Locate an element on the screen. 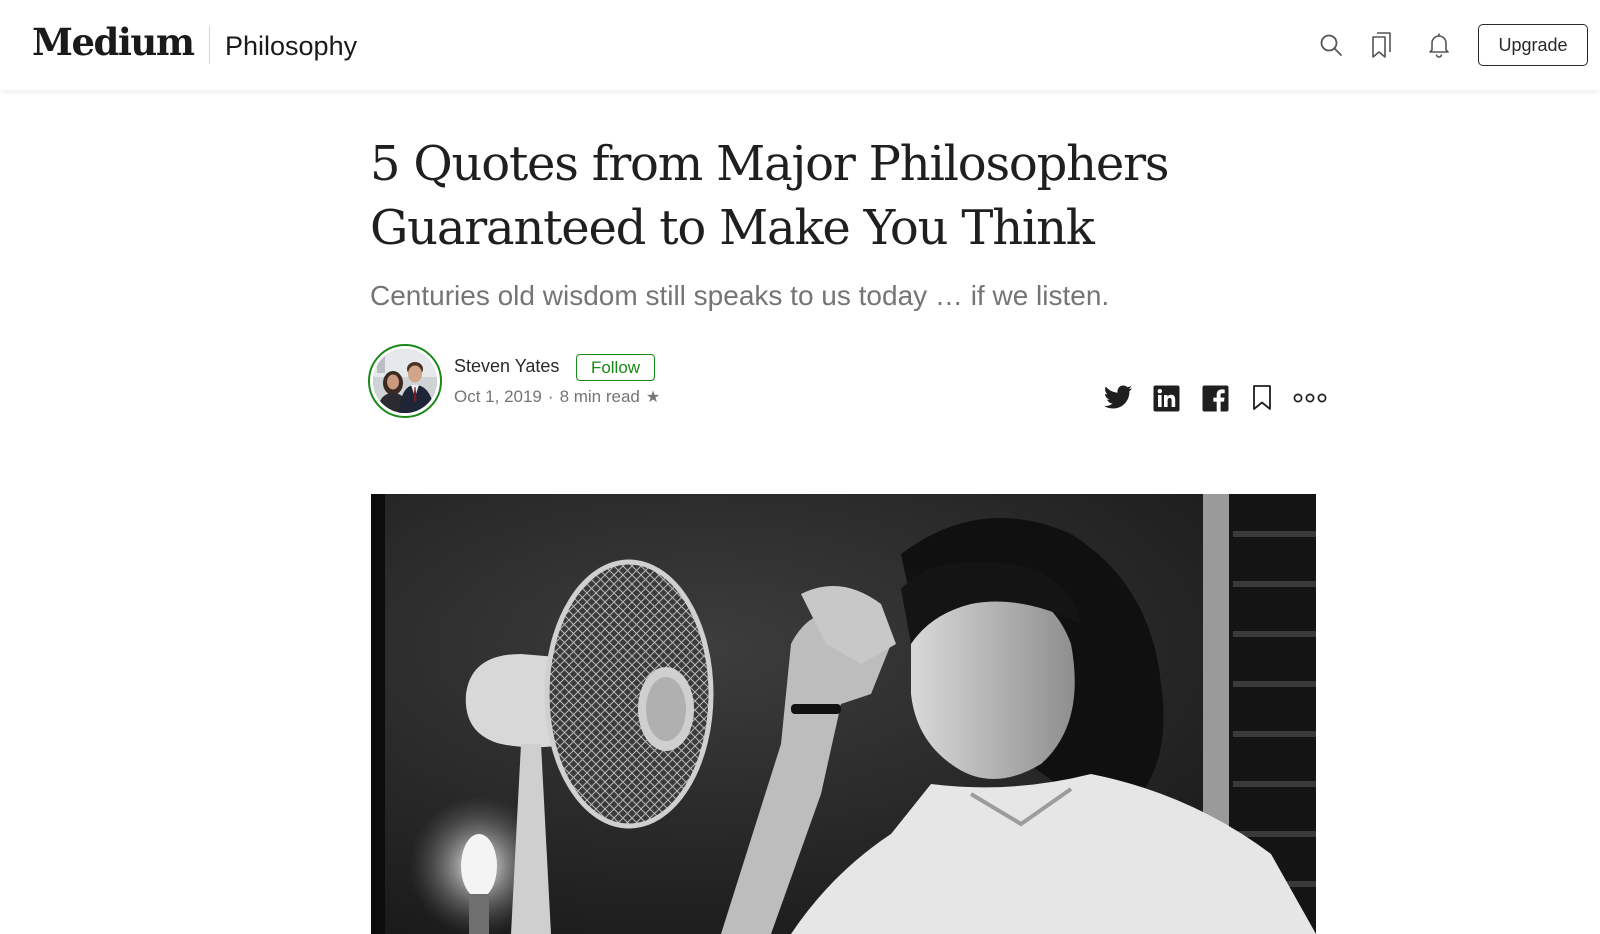 The image size is (1600, 934). publication-name: Philosophy is located at coordinates (291, 46).